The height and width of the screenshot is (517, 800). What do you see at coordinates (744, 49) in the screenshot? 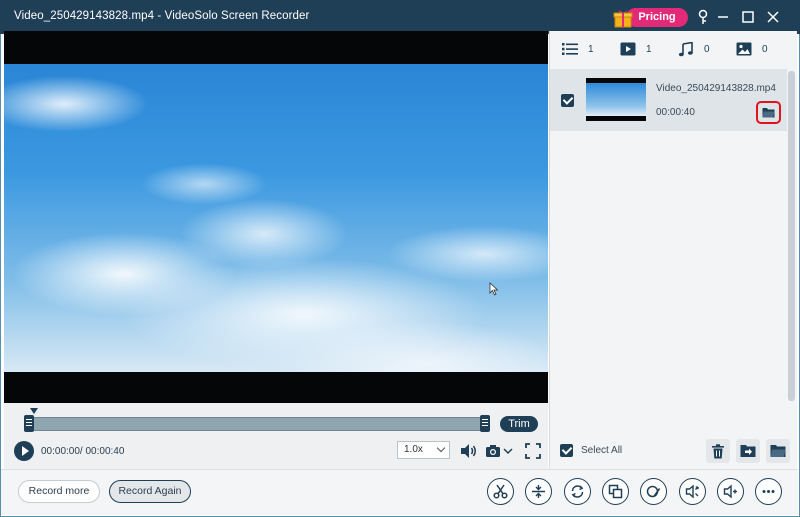
I see `image-icon` at bounding box center [744, 49].